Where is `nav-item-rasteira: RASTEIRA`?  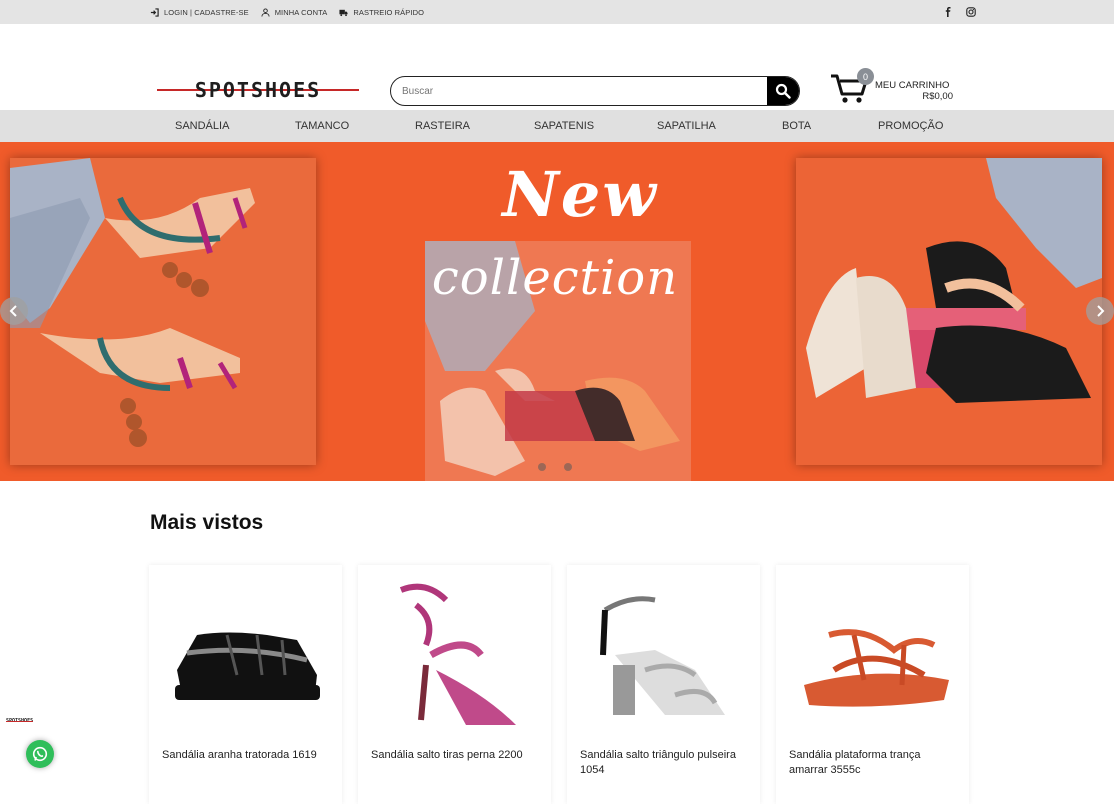 nav-item-rasteira: RASTEIRA is located at coordinates (442, 126).